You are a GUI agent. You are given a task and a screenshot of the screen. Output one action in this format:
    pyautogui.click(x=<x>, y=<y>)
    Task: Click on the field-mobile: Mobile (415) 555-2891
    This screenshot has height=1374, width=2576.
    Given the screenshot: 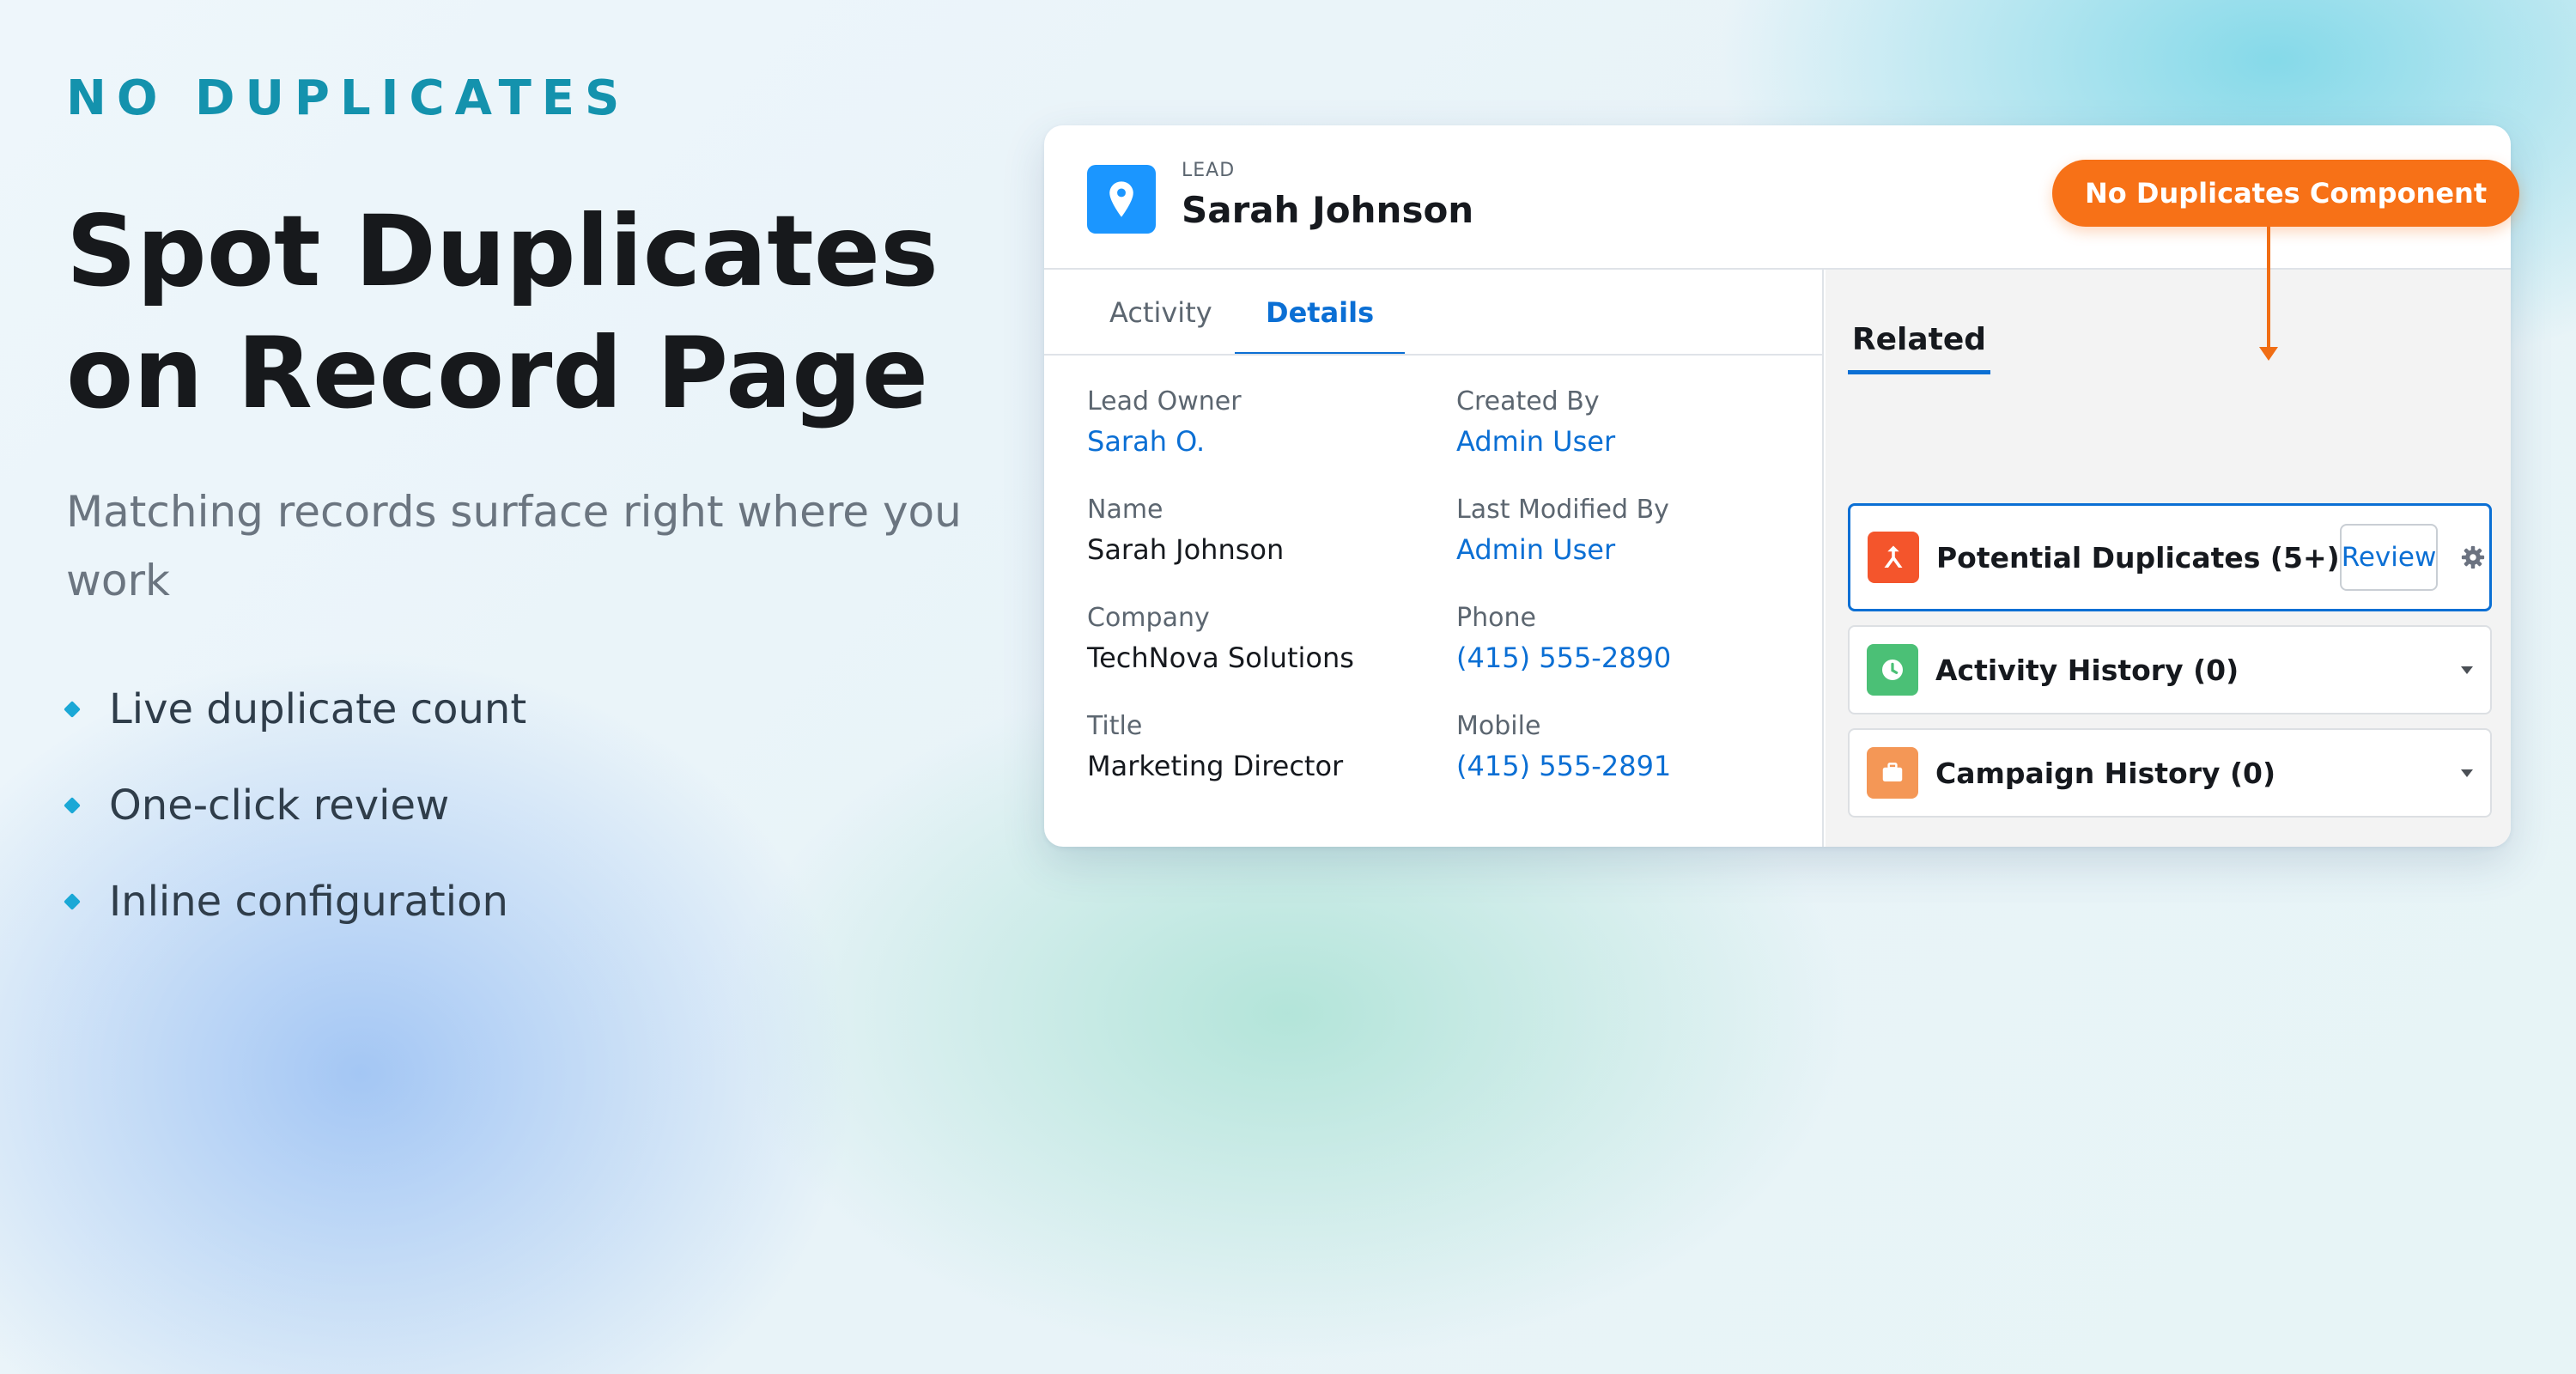 What is the action you would take?
    pyautogui.click(x=1564, y=748)
    